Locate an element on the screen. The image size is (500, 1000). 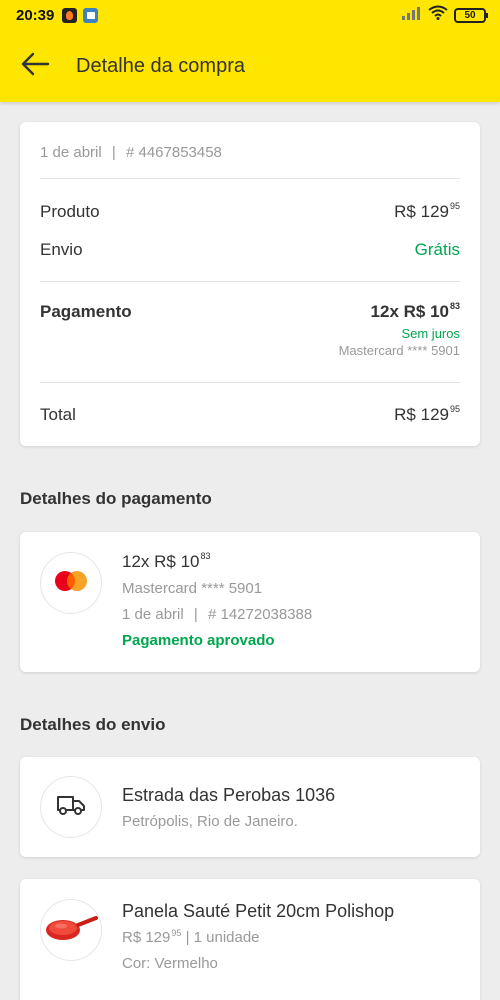
shipping-icon-circle is located at coordinates (71, 807).